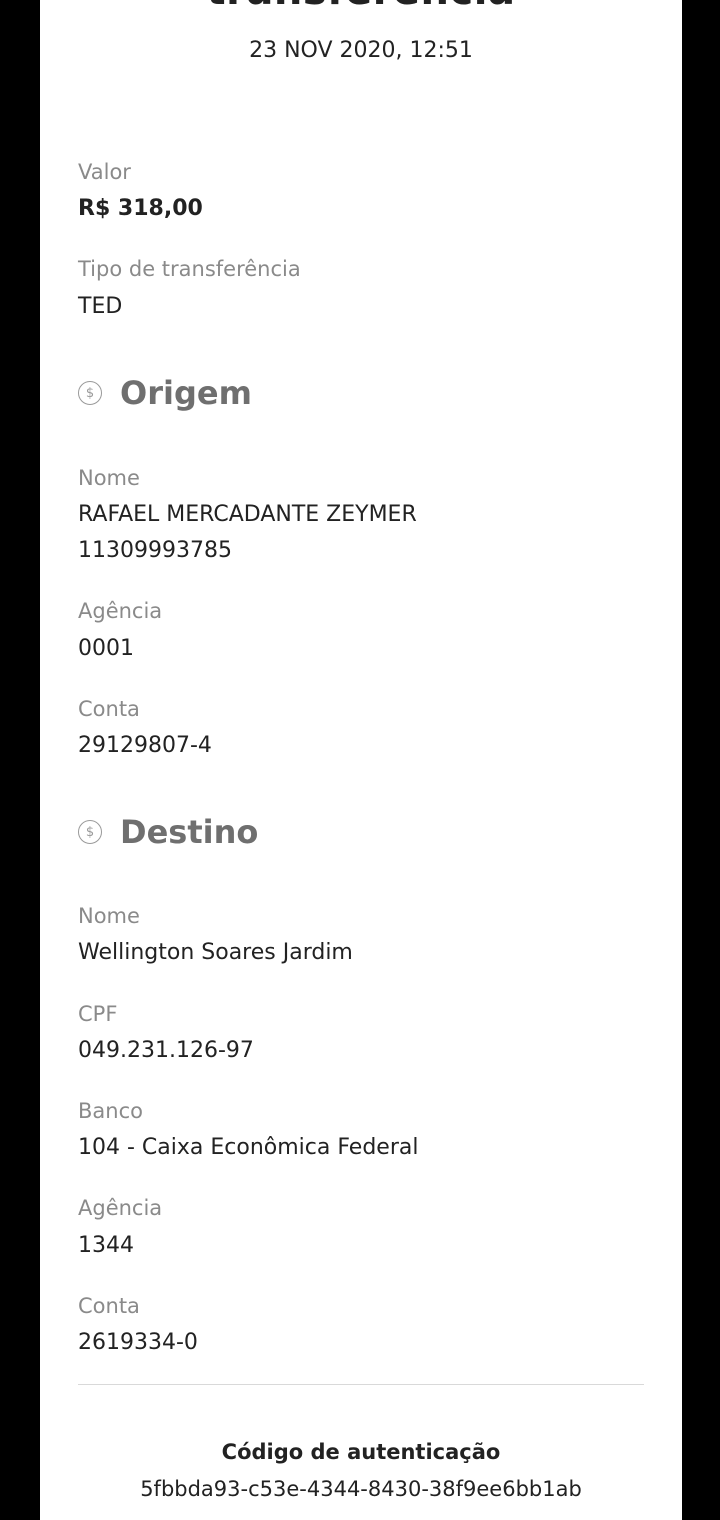 This screenshot has width=720, height=1520. I want to click on origem-conta-label: Conta, so click(109, 709).